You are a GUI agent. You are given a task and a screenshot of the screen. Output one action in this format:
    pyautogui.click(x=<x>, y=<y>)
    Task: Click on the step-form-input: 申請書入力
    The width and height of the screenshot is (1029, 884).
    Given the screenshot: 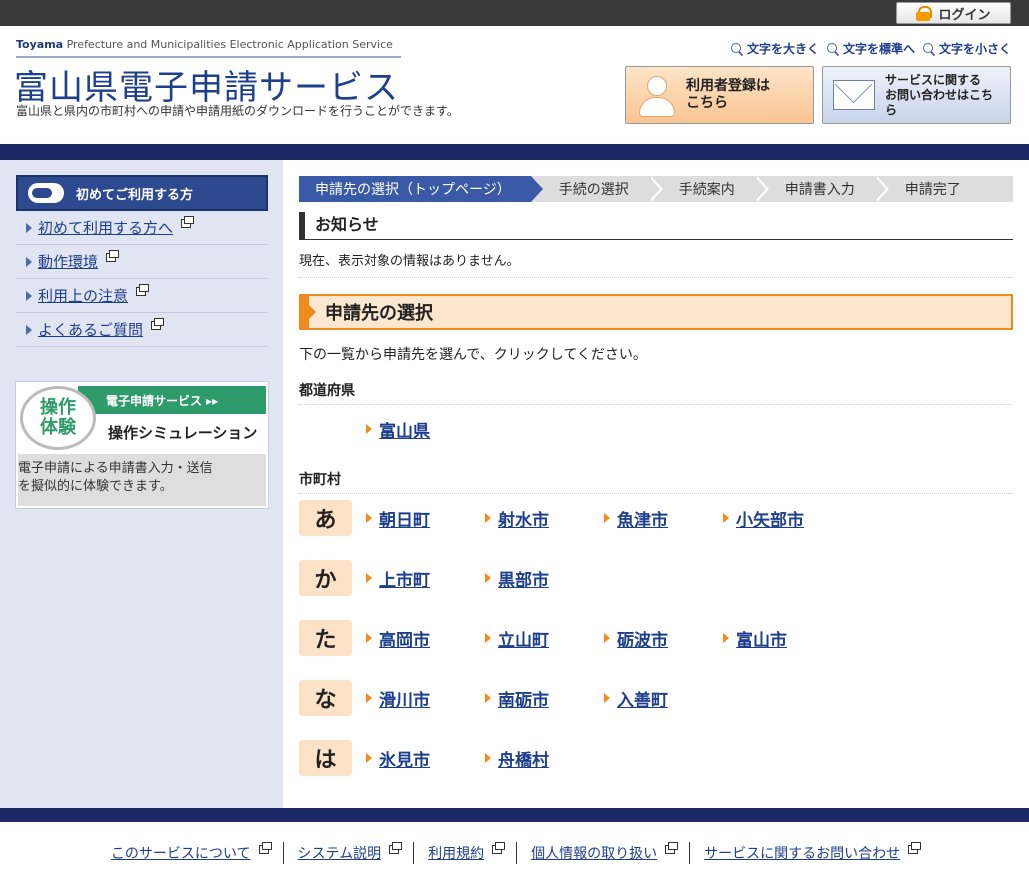 What is the action you would take?
    pyautogui.click(x=823, y=189)
    